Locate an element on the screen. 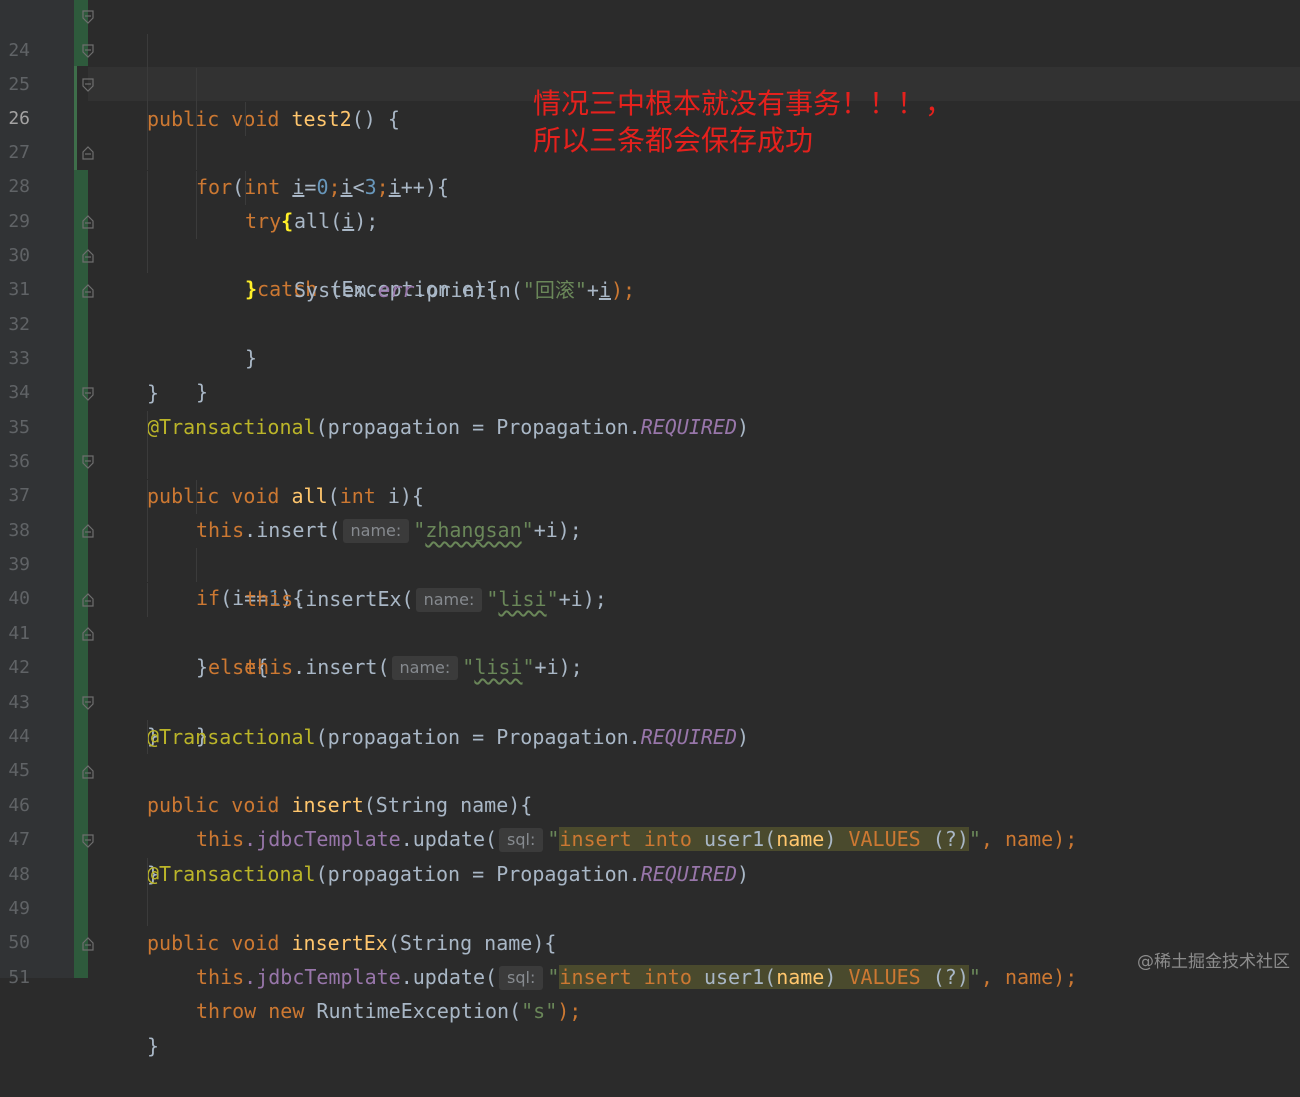 The width and height of the screenshot is (1300, 1097). code-line: 38 this.insertEx(name: "lisi"+i); is located at coordinates (650, 546).